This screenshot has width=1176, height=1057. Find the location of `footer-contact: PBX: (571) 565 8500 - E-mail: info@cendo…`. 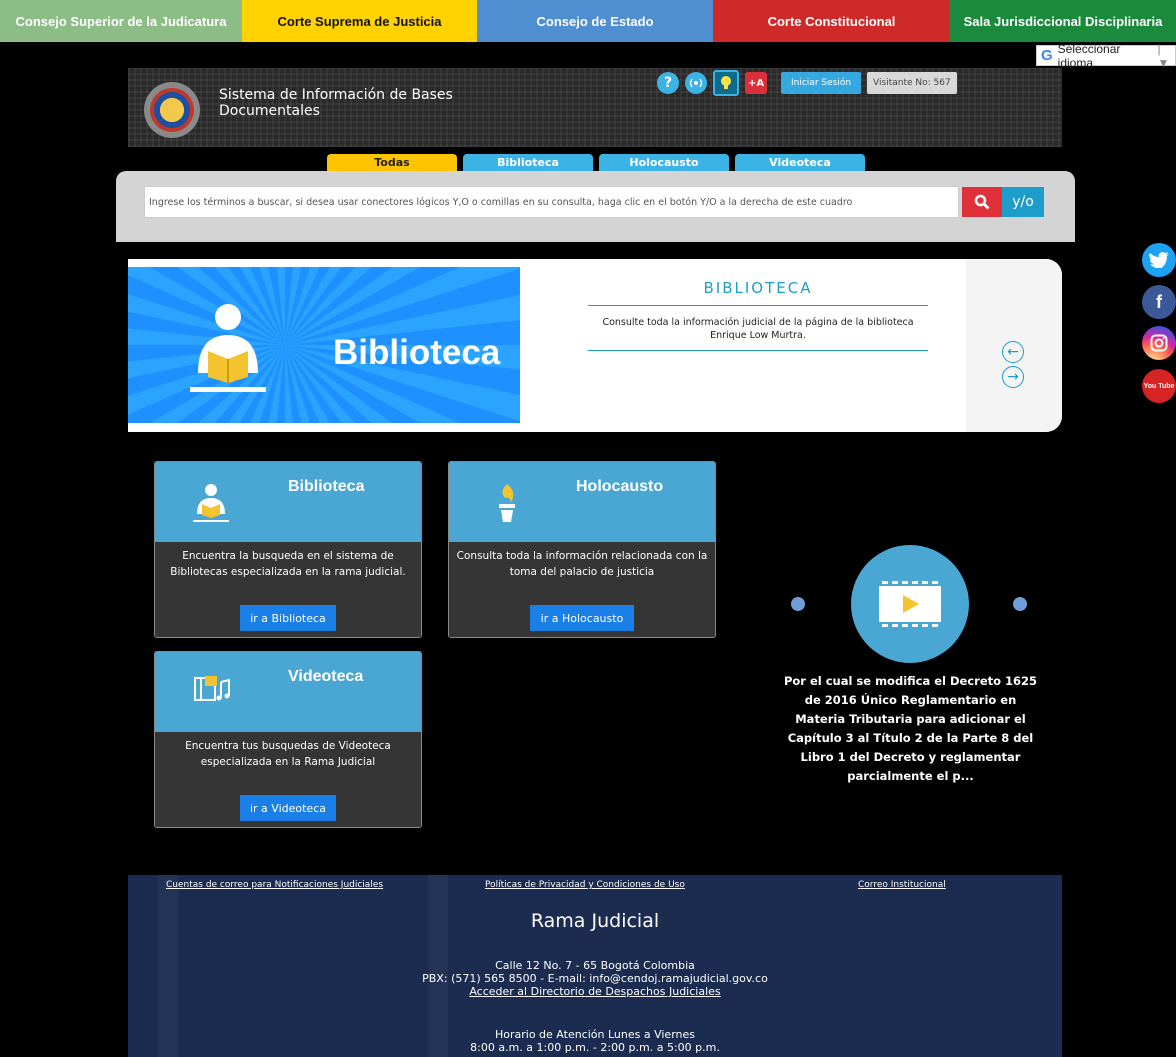

footer-contact: PBX: (571) 565 8500 - E-mail: info@cendo… is located at coordinates (595, 978).